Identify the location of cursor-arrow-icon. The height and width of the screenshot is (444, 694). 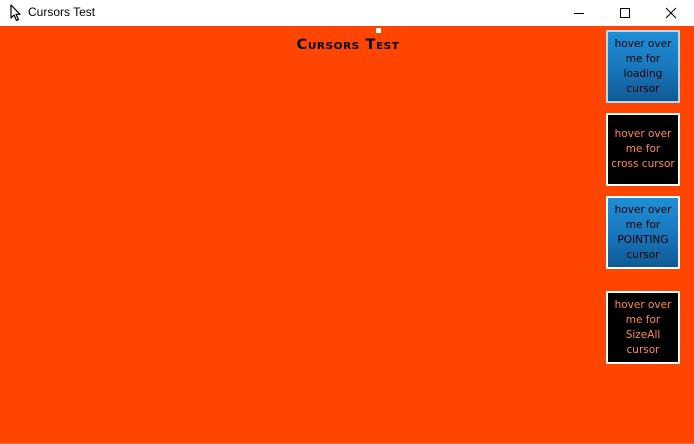
(16, 13).